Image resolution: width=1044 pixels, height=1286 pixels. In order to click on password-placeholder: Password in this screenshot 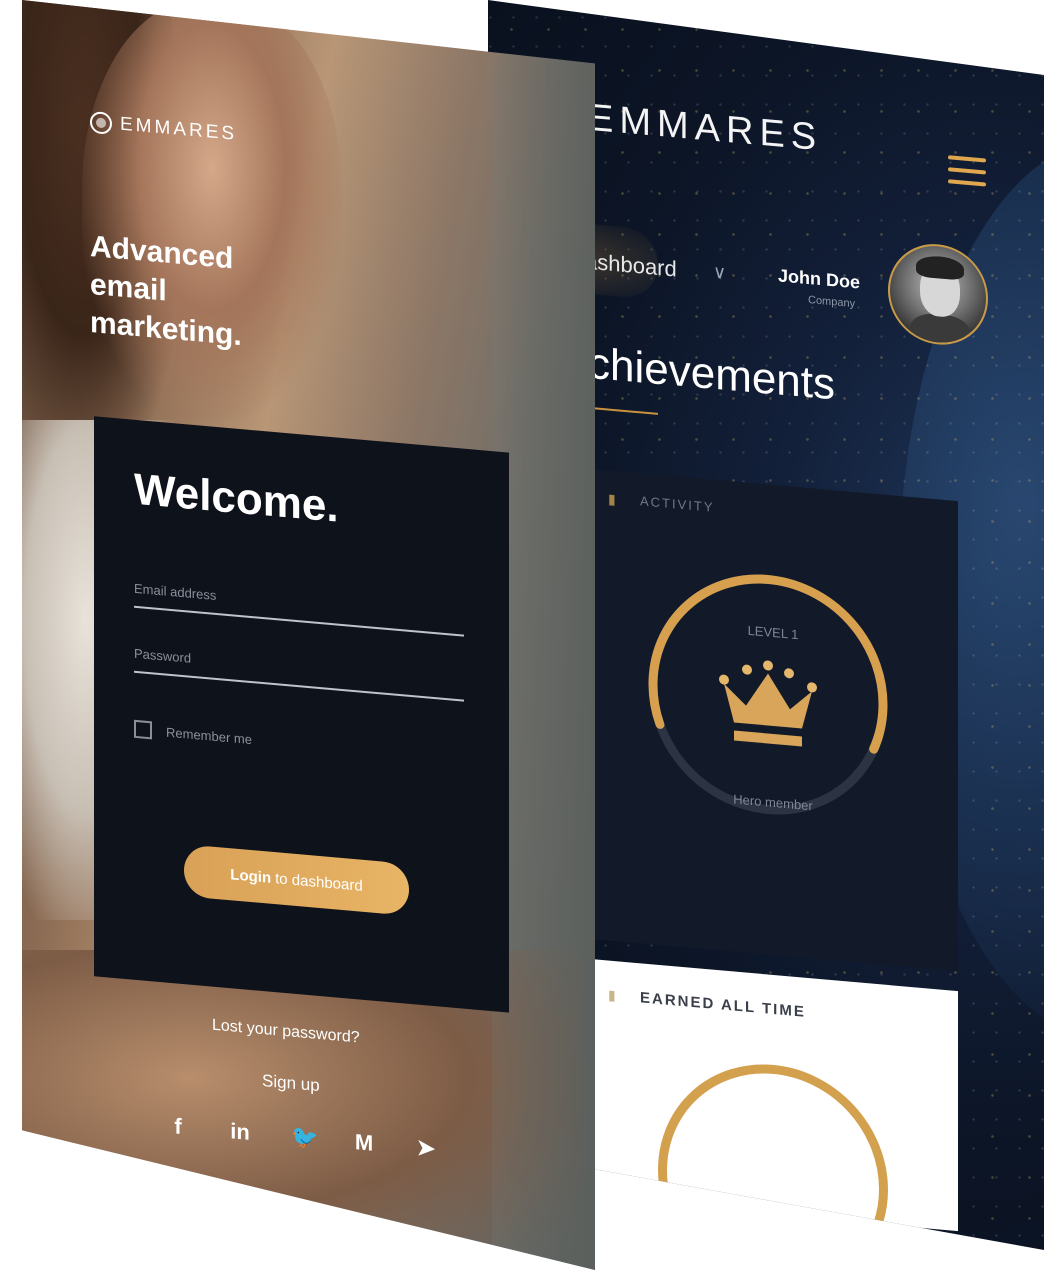, I will do `click(163, 655)`.